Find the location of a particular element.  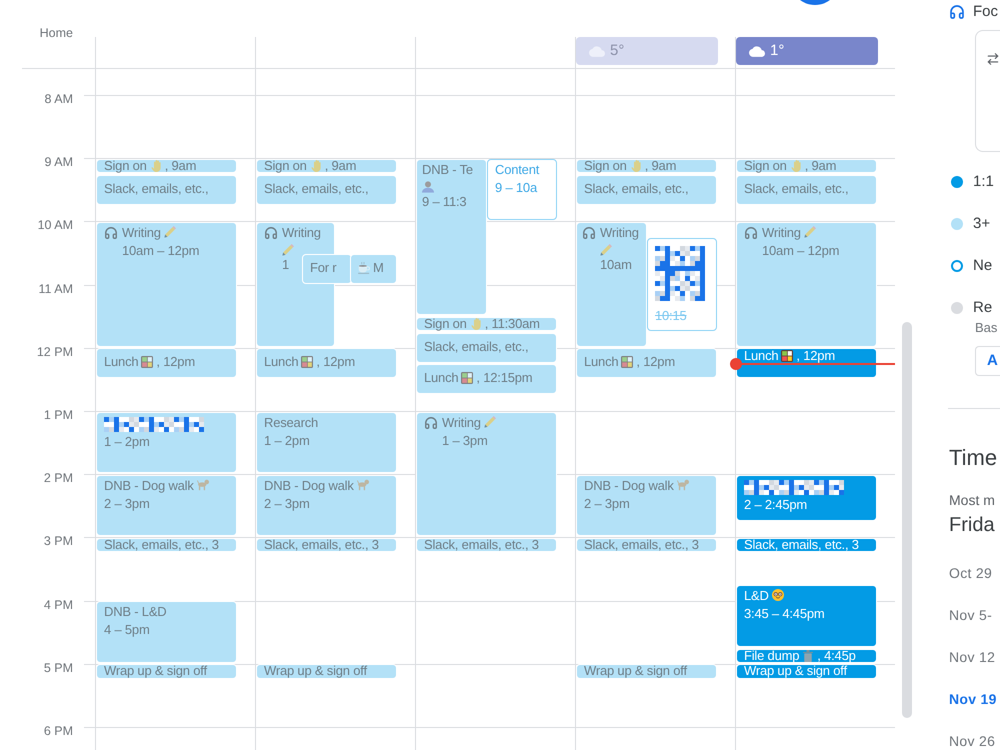

calendar-event: DNB - L&D 4 – 5pm is located at coordinates (166, 632).